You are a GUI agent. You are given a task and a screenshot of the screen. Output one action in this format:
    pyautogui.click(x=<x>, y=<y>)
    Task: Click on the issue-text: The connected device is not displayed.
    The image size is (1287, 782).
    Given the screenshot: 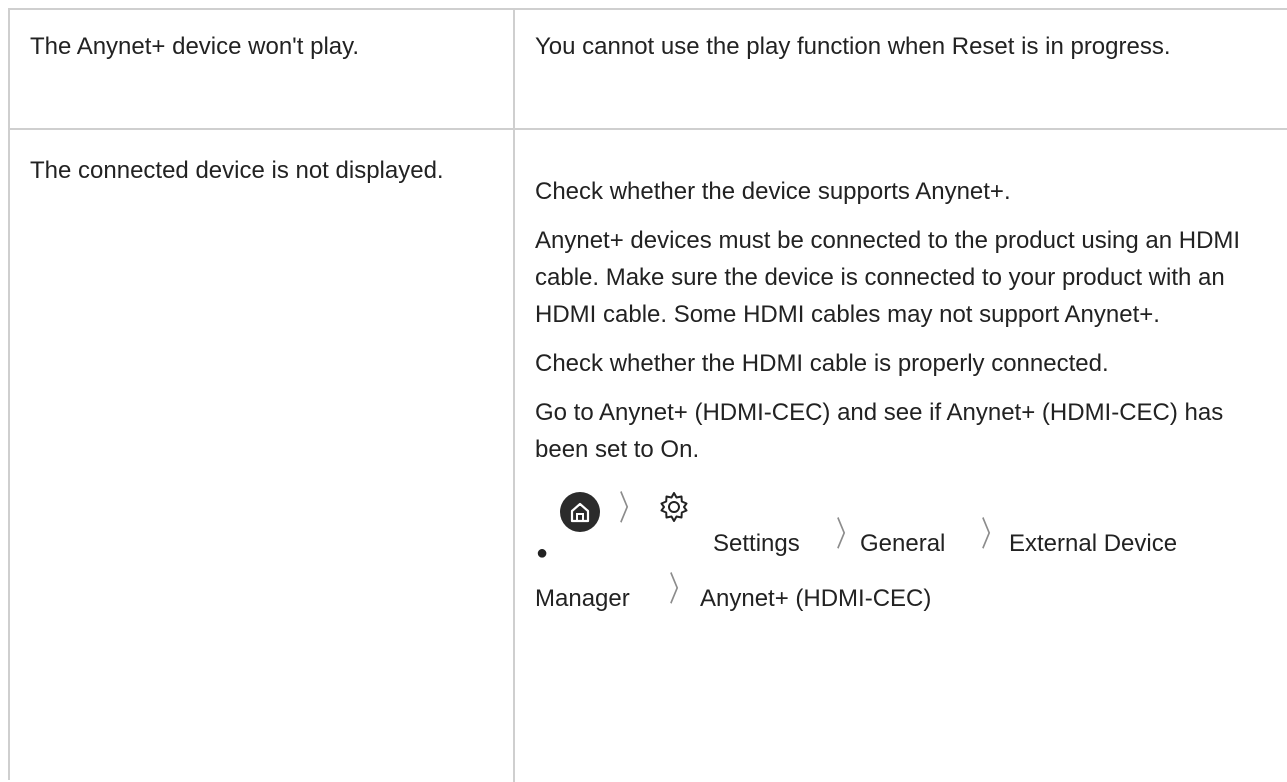 What is the action you would take?
    pyautogui.click(x=237, y=170)
    